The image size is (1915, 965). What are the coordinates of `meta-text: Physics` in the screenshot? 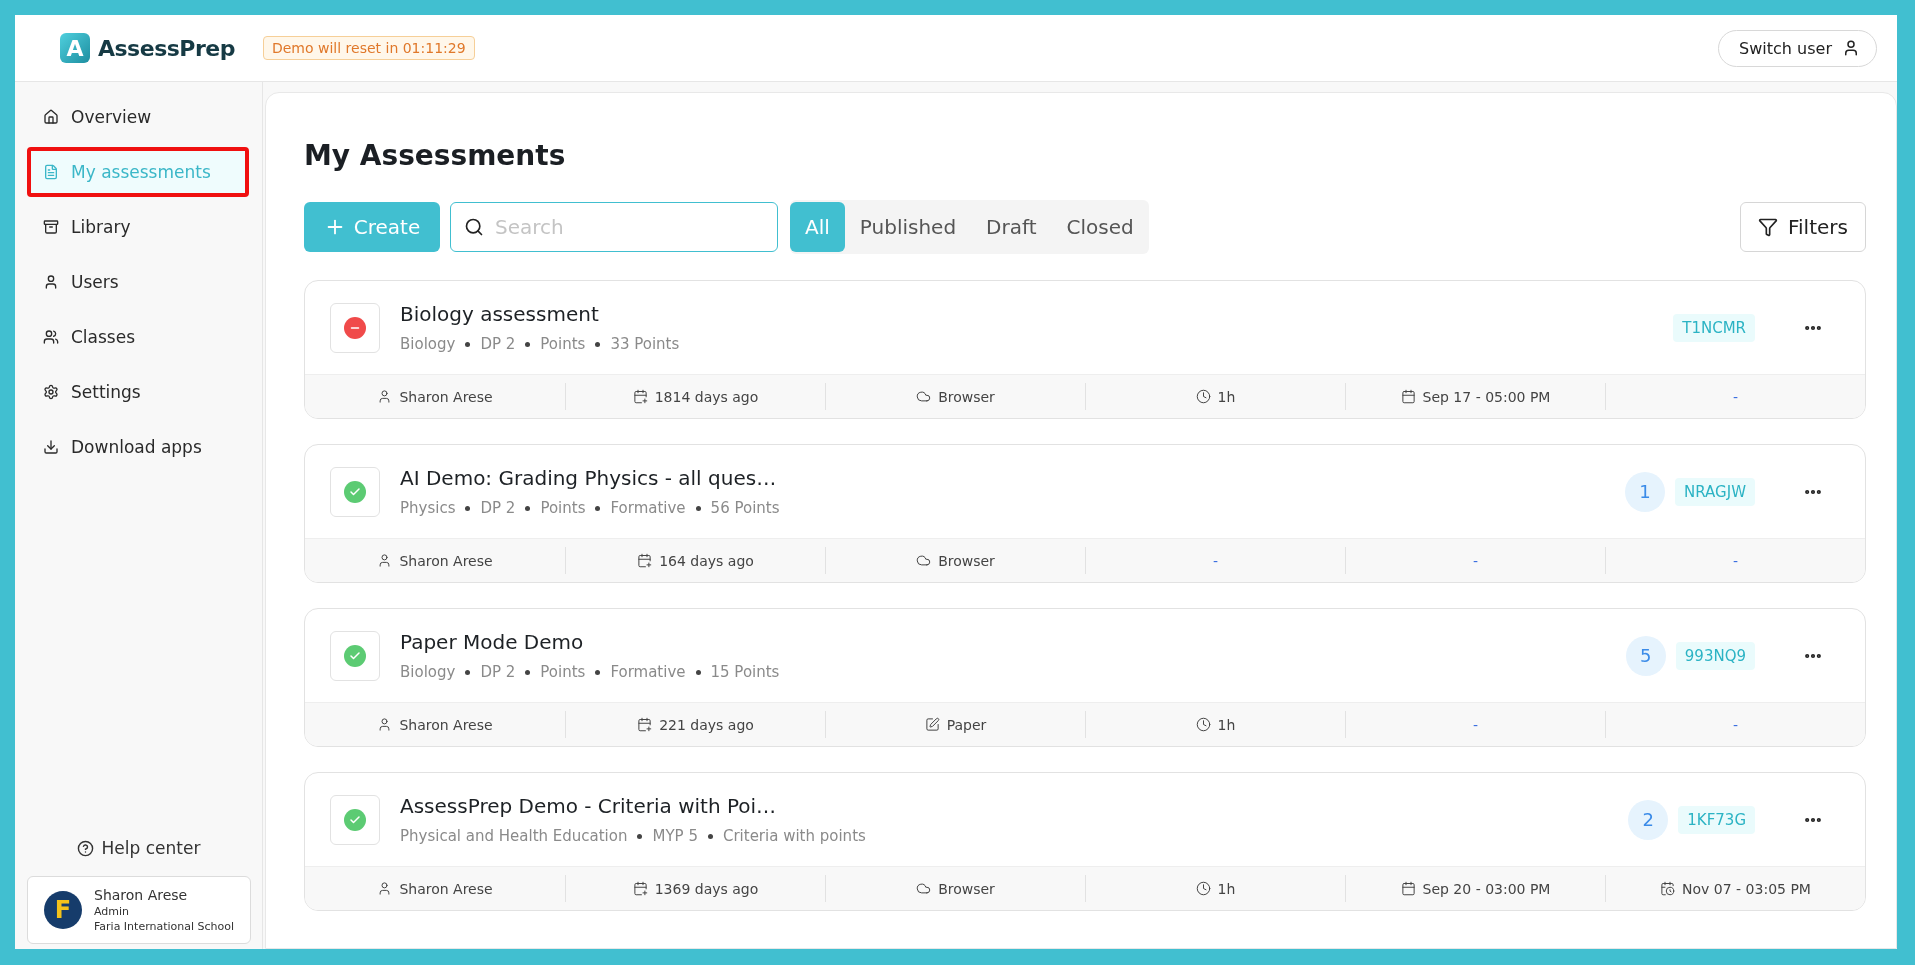 It's located at (428, 508).